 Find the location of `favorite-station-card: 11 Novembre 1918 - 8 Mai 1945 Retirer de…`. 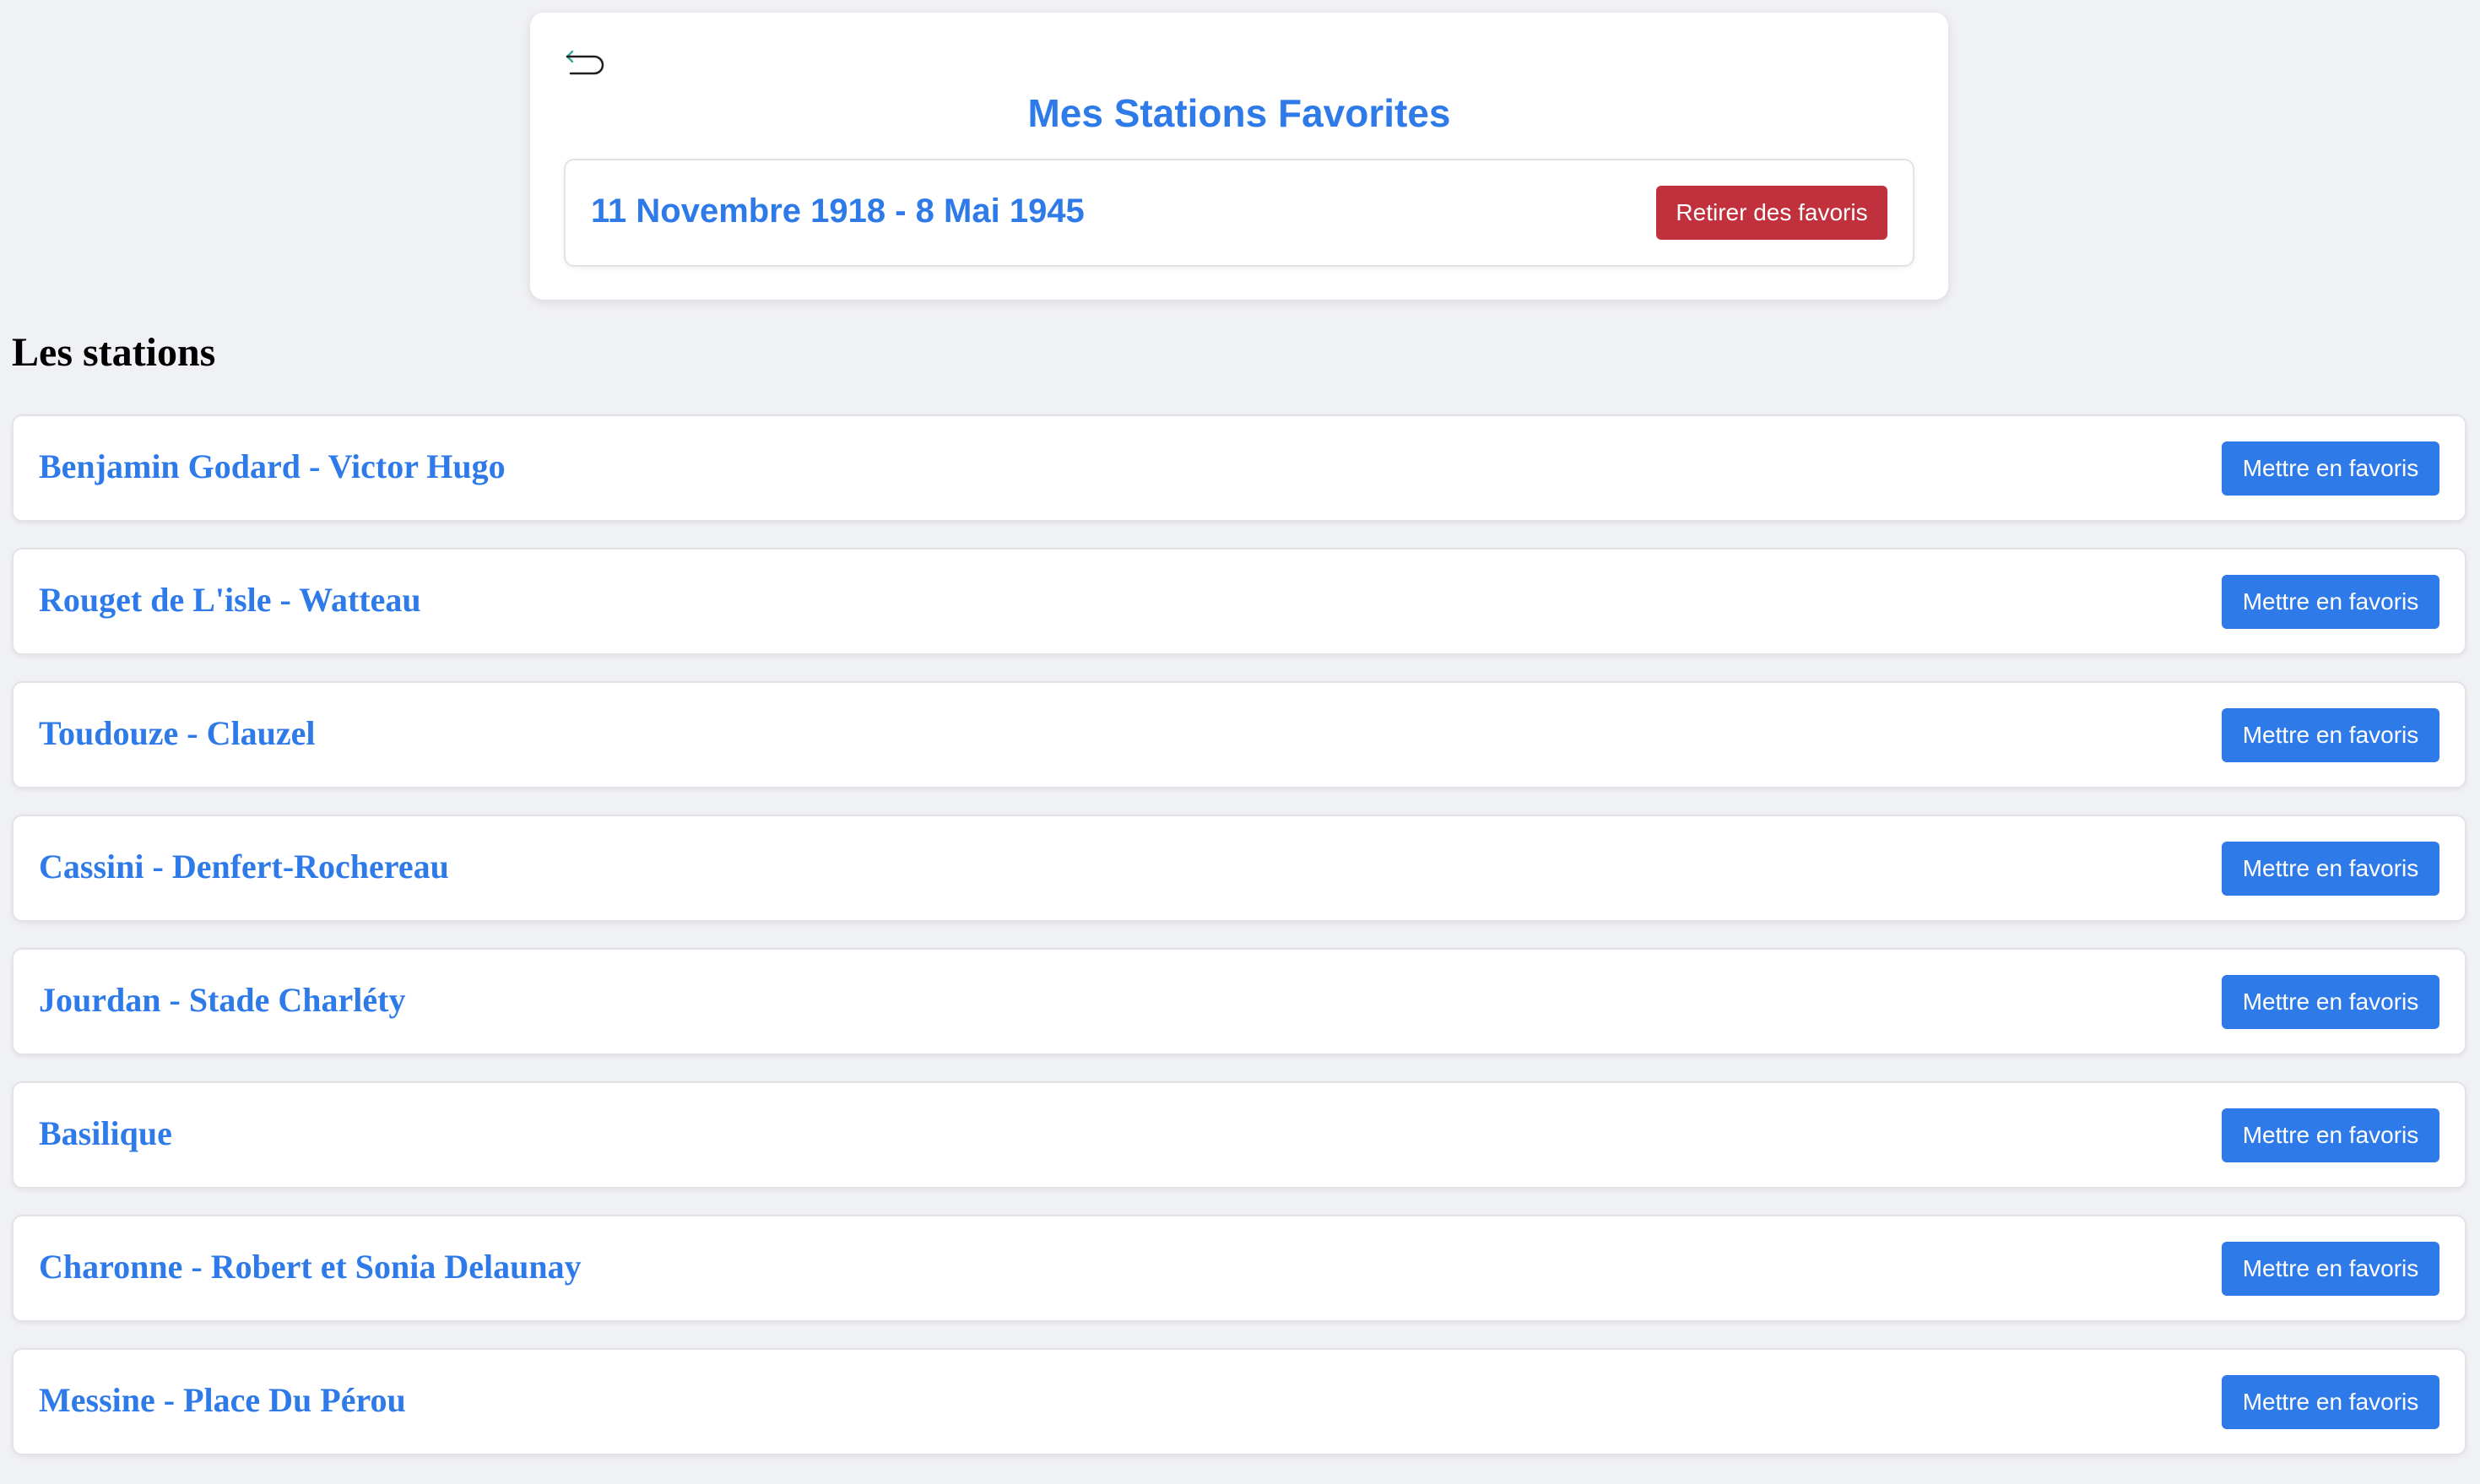

favorite-station-card: 11 Novembre 1918 - 8 Mai 1945 Retirer de… is located at coordinates (1239, 213).